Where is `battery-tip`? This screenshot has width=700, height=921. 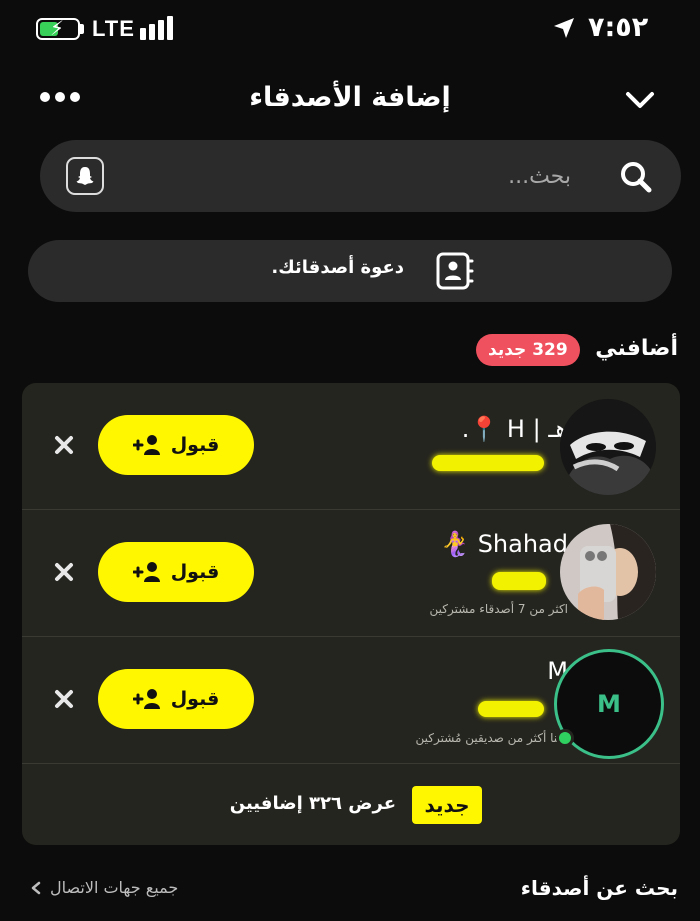 battery-tip is located at coordinates (82, 29).